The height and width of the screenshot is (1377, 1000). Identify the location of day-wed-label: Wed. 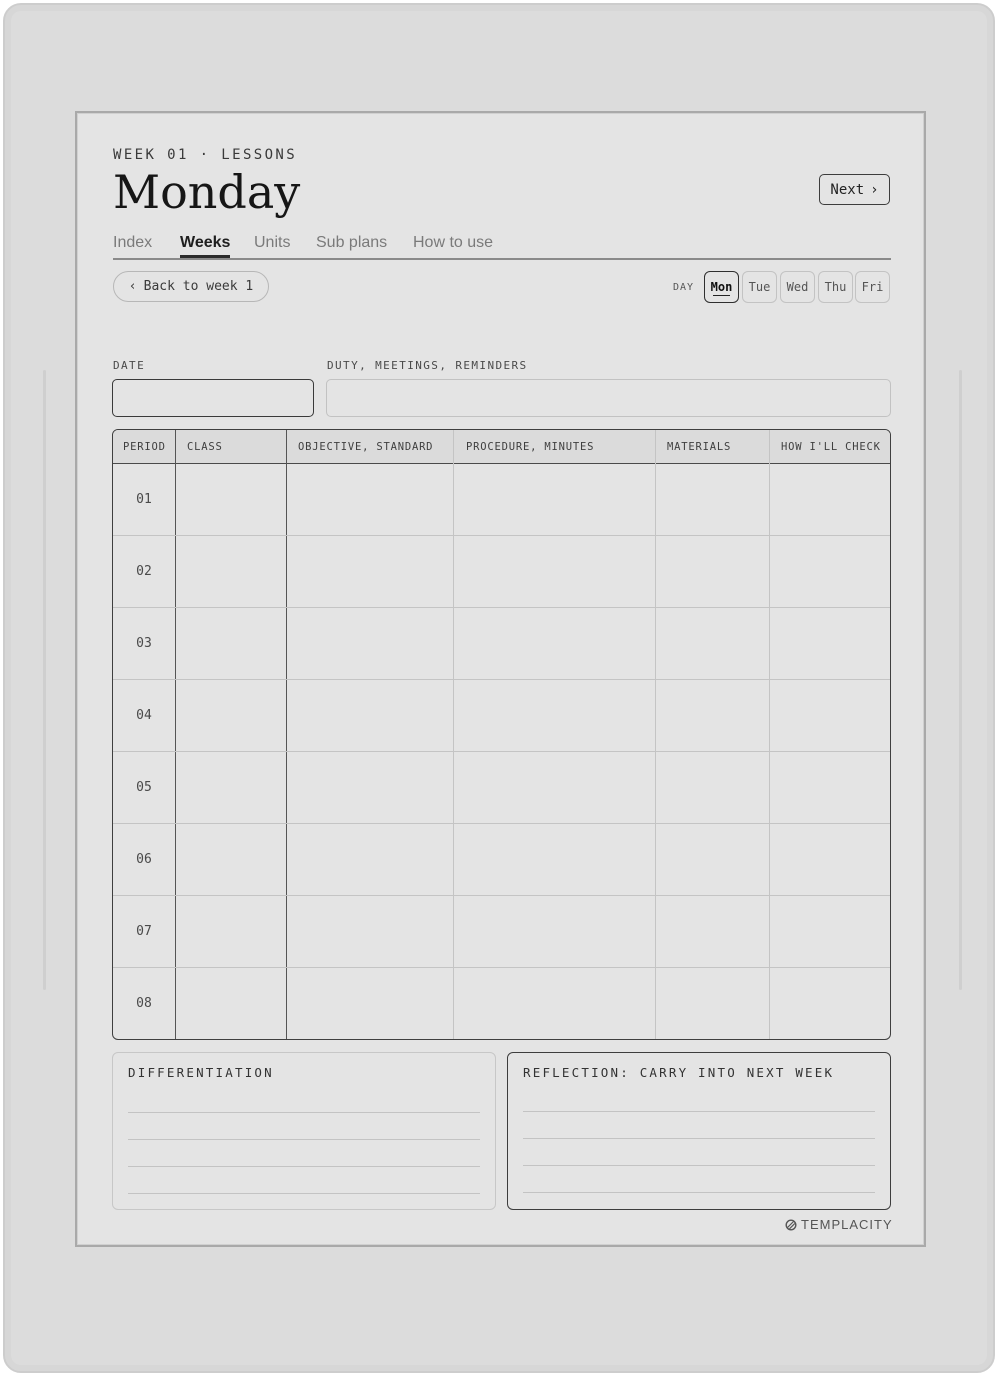
(797, 287).